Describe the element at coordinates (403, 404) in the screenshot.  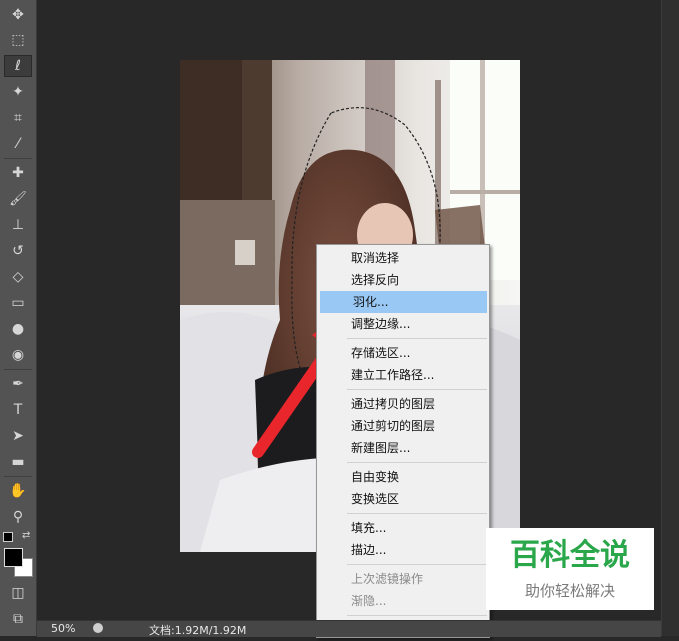
I see `menu-item-layer-via-copy: 通过拷贝的图层` at that location.